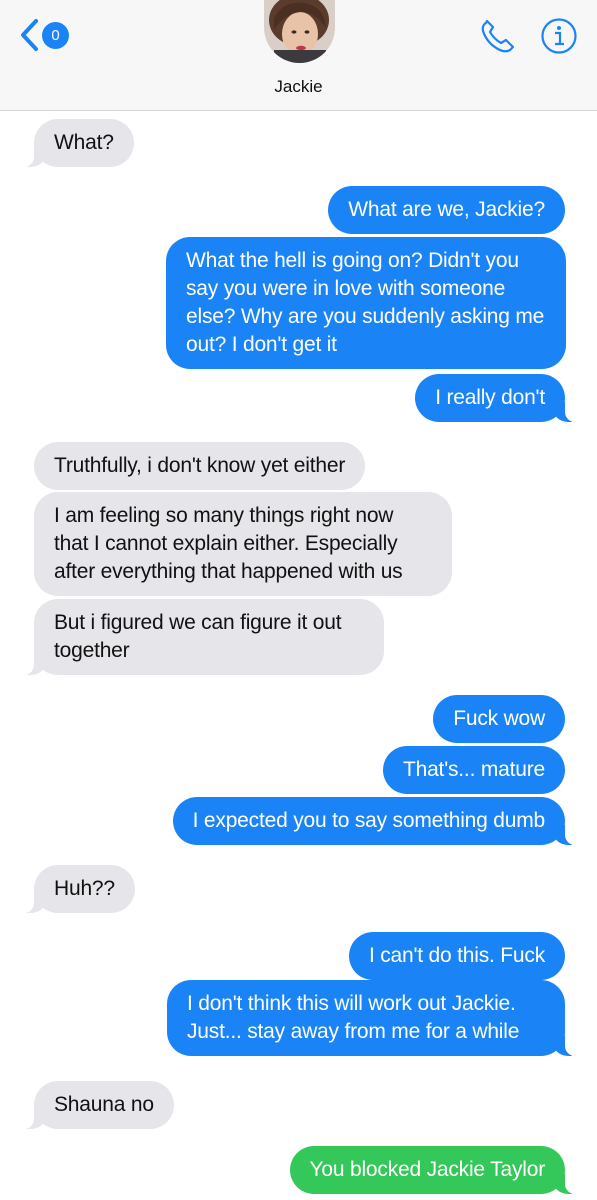 This screenshot has width=597, height=1200. I want to click on chevron-left-icon, so click(29, 35).